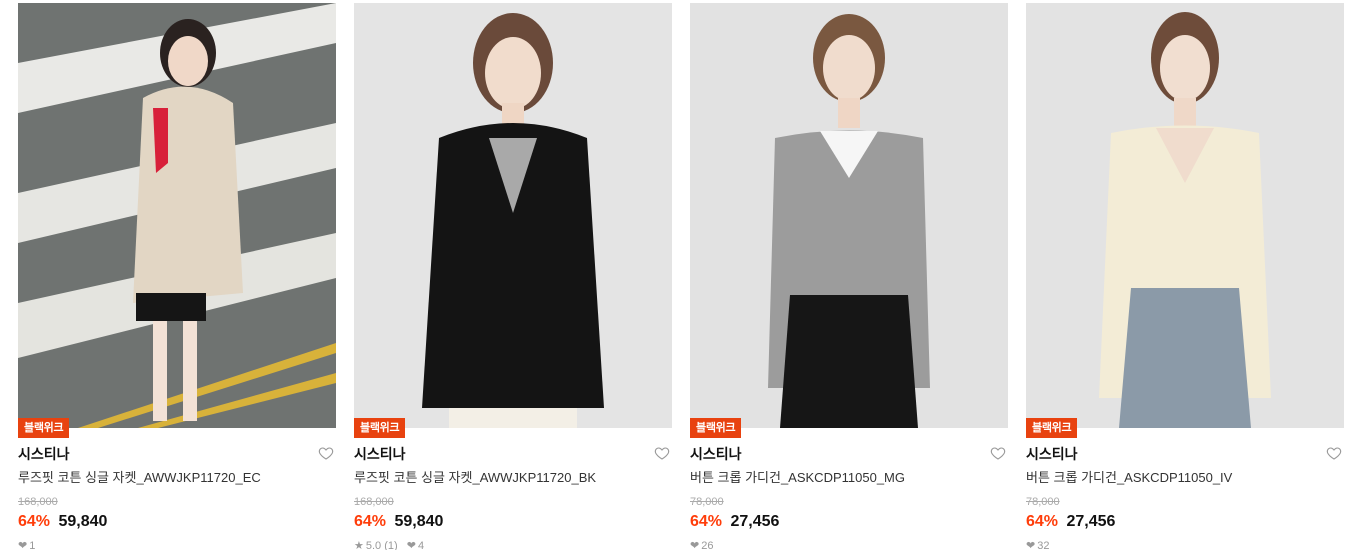 The width and height of the screenshot is (1353, 550). I want to click on product-name: 루즈핏 코튼 싱글 자켓_AWWJKP11720_EC, so click(177, 478).